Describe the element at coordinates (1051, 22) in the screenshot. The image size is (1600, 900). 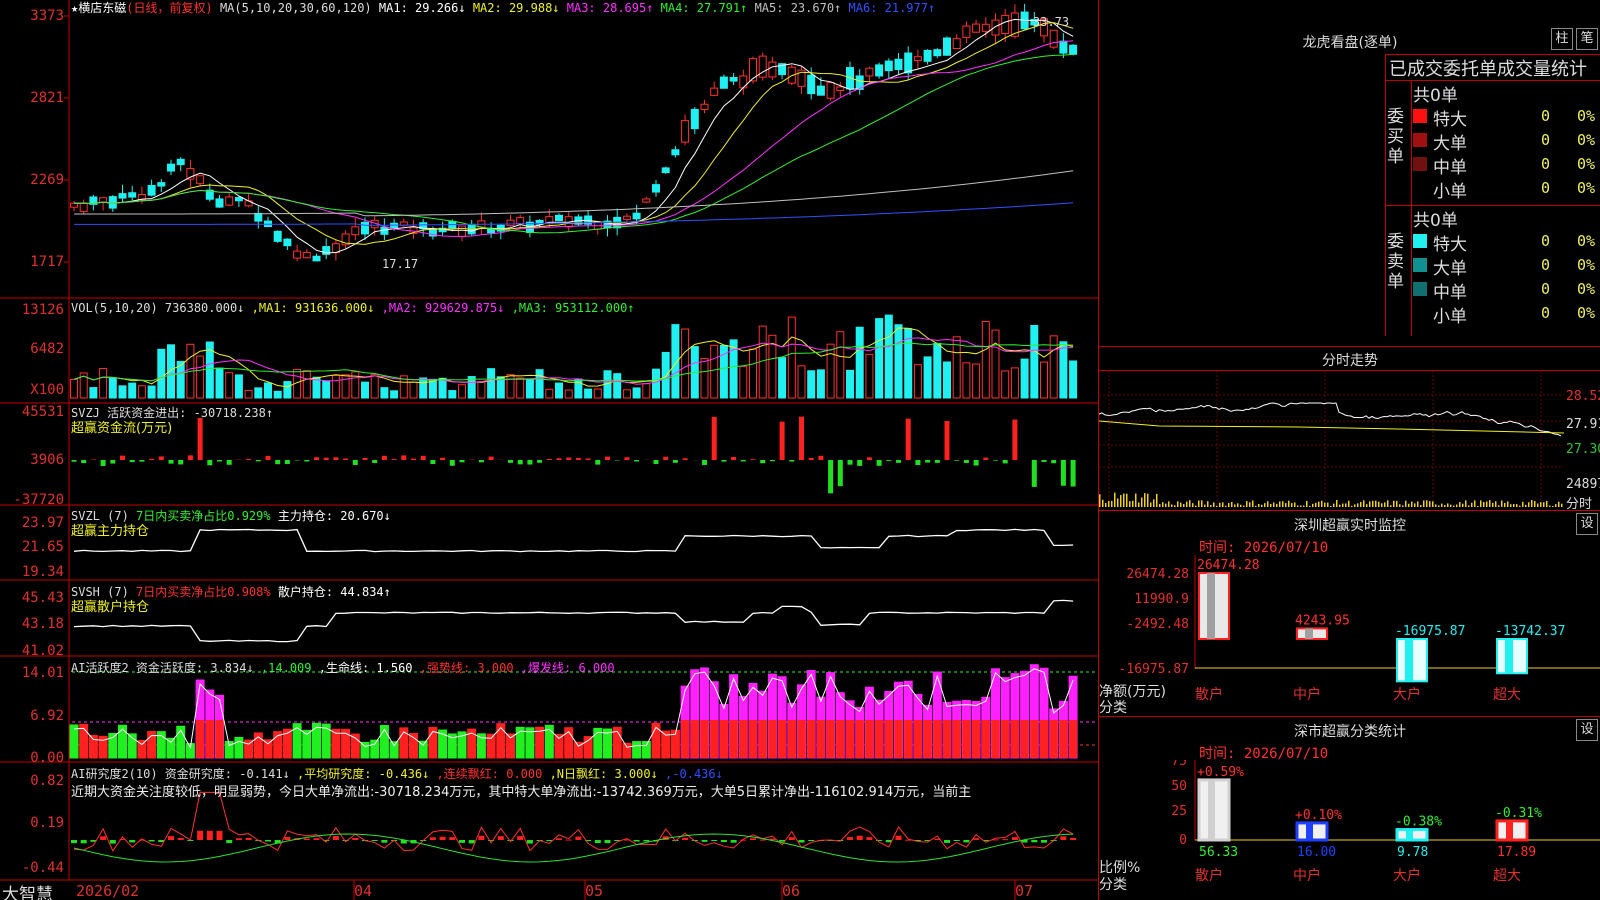
I see `high-price-label: 33.73` at that location.